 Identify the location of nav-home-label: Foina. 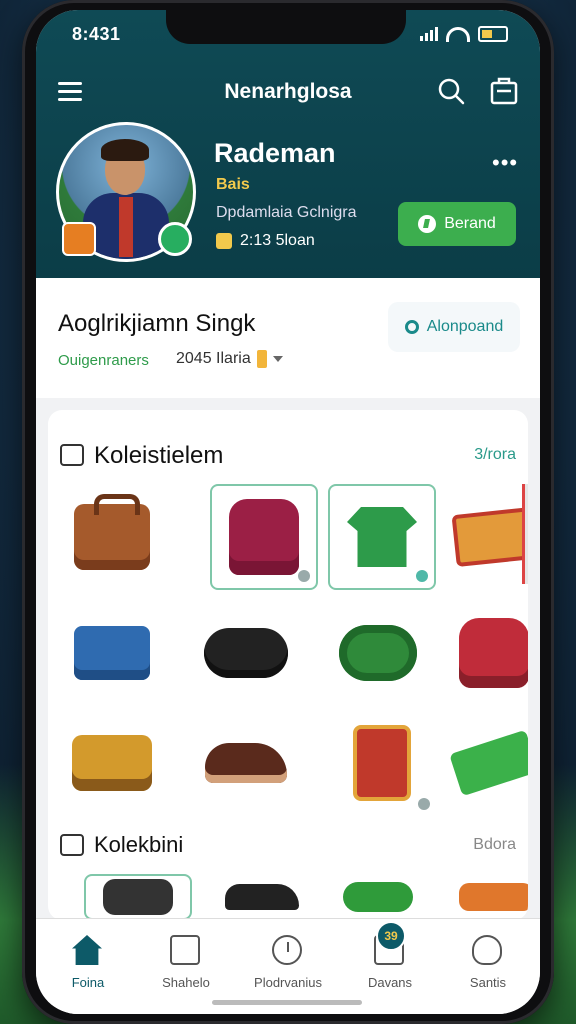
(88, 982).